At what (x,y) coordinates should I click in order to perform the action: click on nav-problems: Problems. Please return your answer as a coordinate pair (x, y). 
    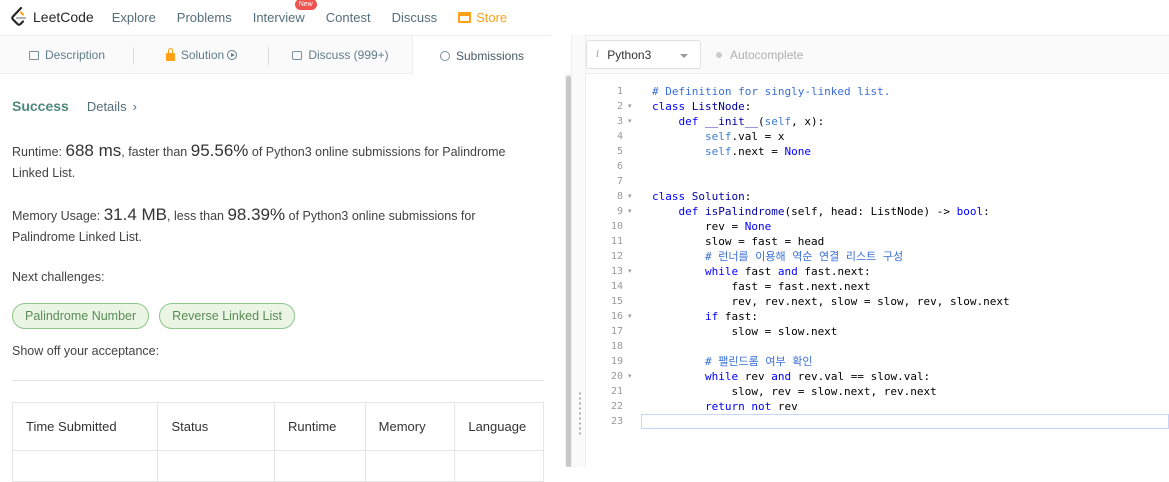
    Looking at the image, I should click on (204, 17).